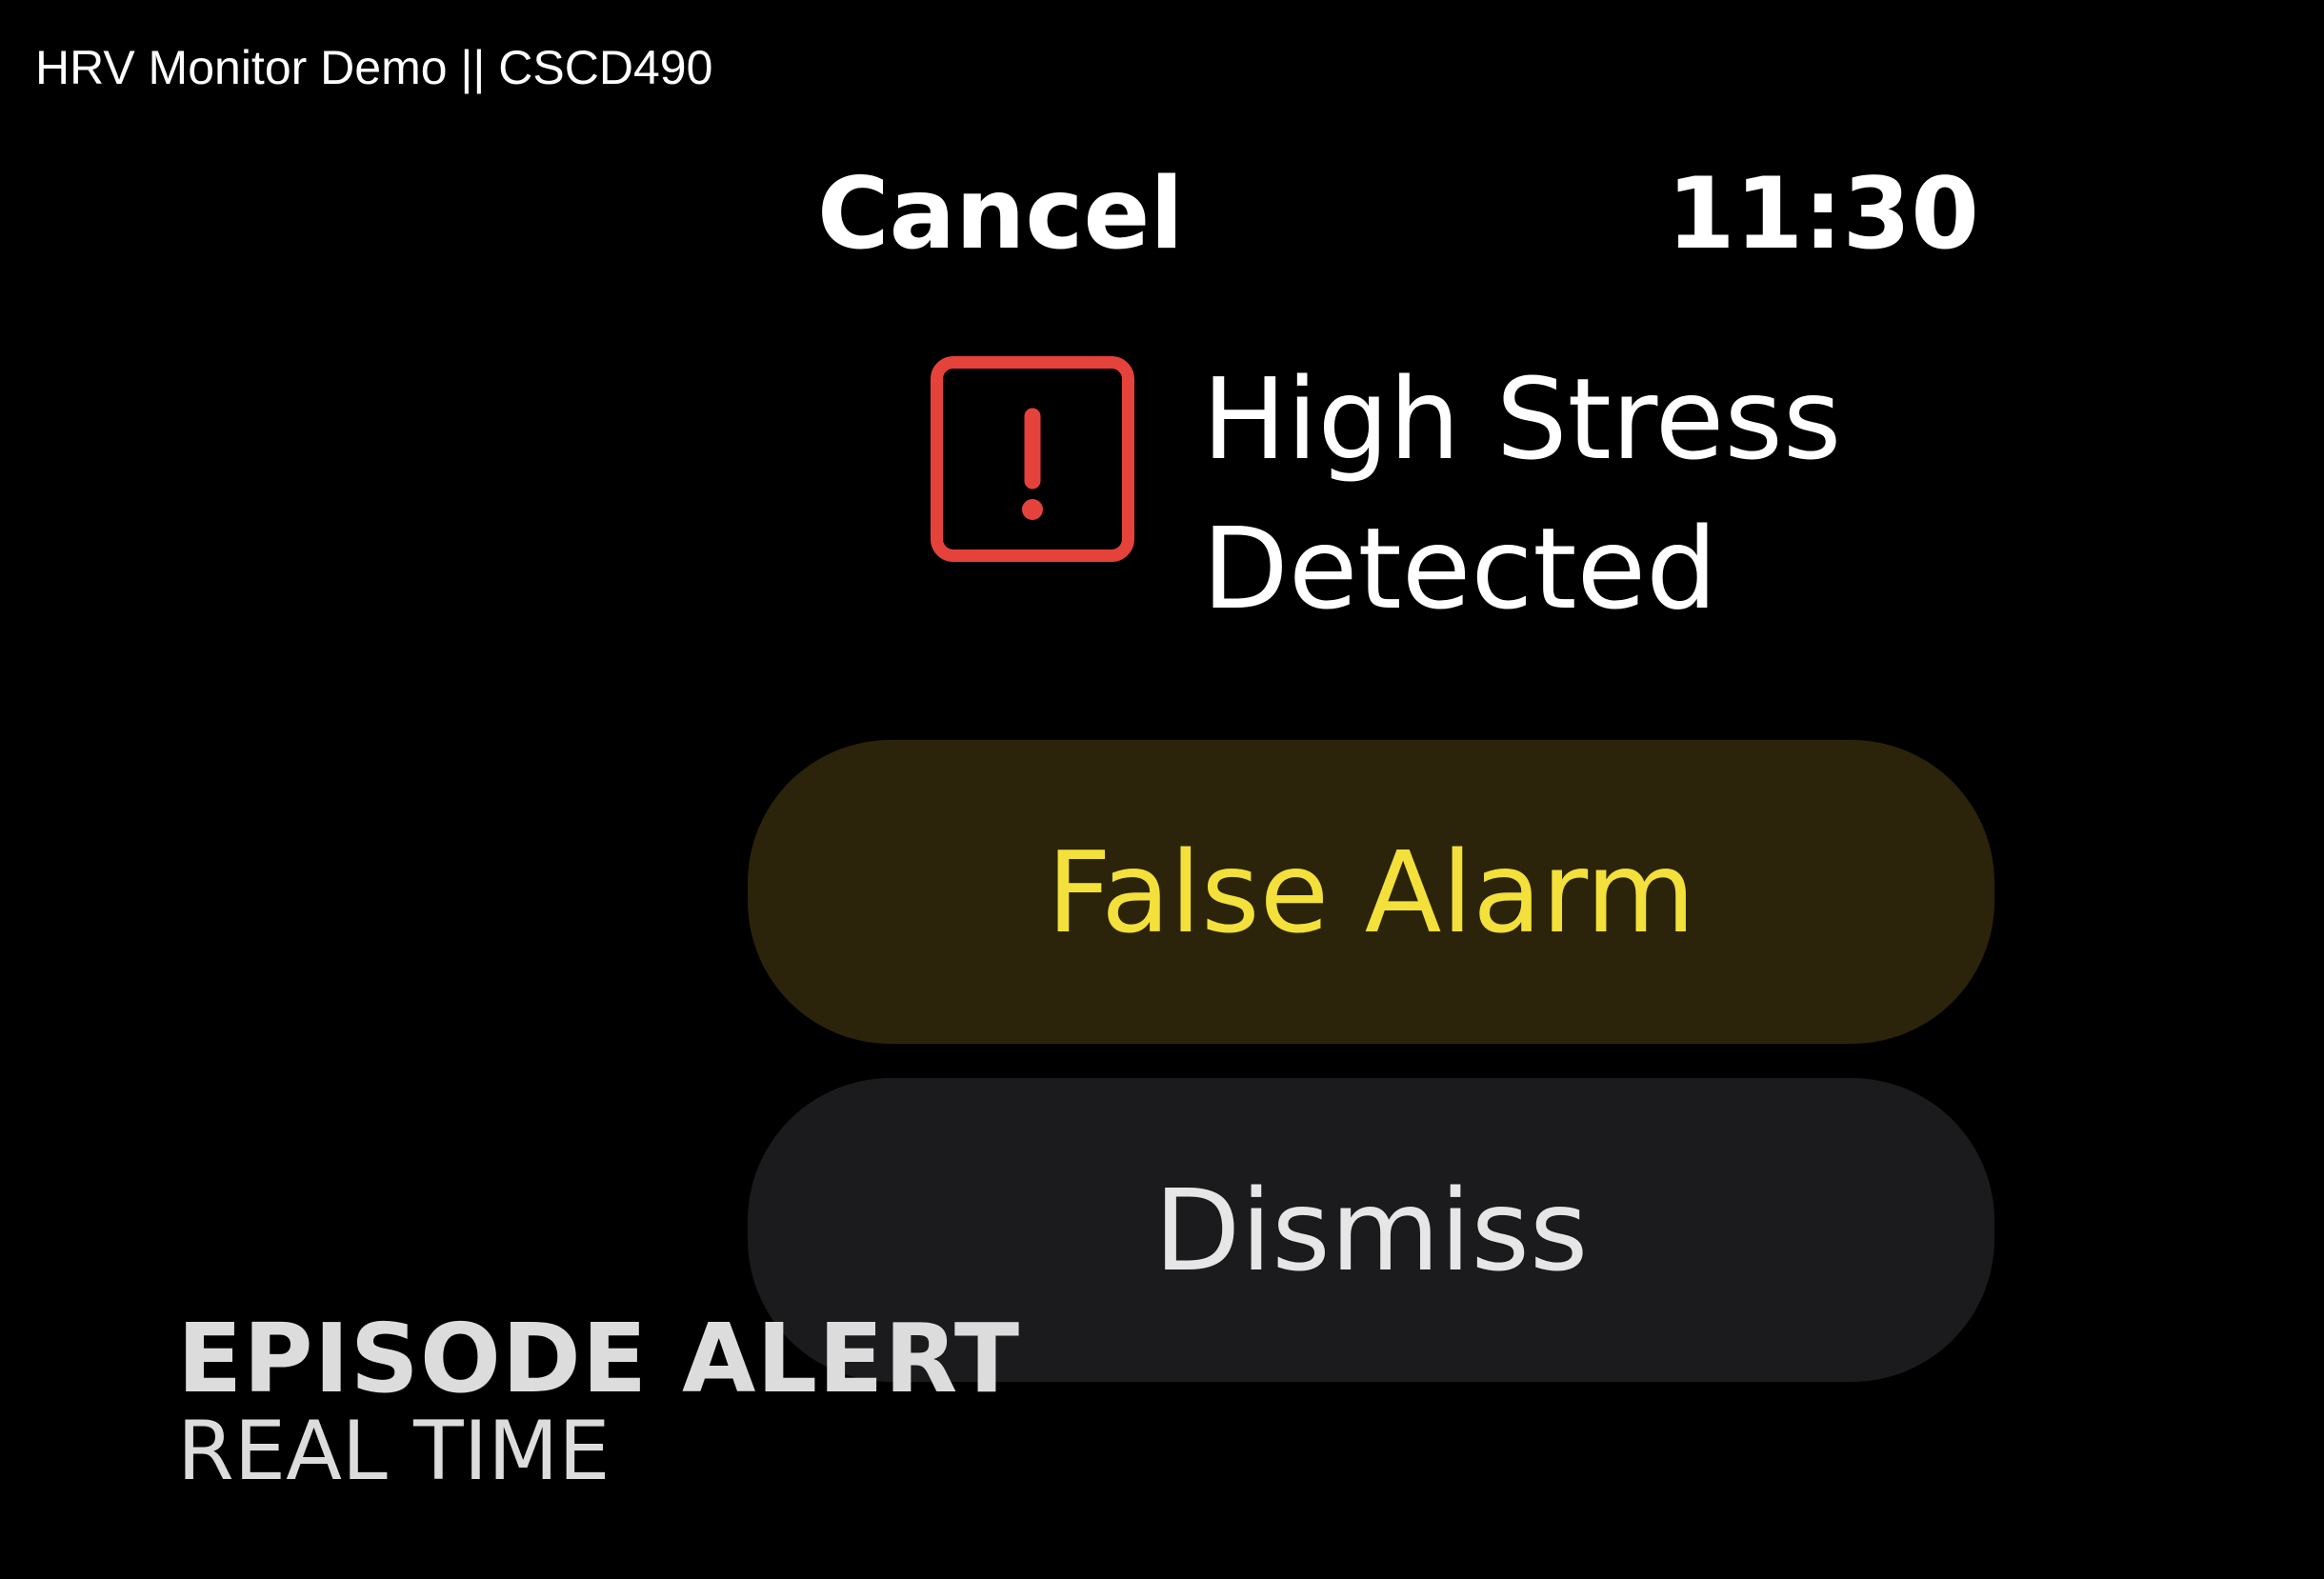  Describe the element at coordinates (1522, 419) in the screenshot. I see `alert-title-line1: High Stress` at that location.